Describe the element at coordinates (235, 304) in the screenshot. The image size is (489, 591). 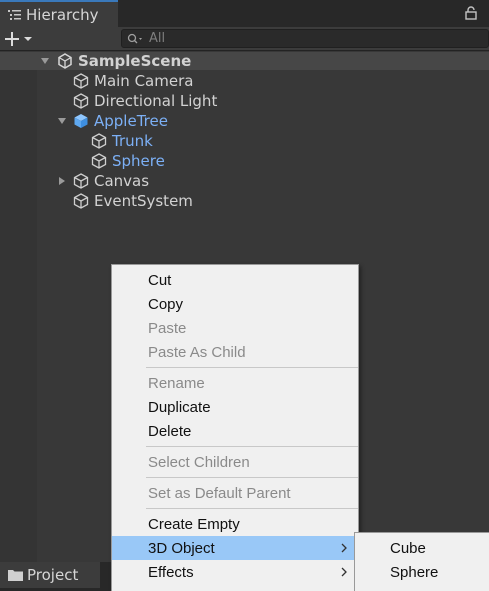
I see `menu-item-copy: Copy` at that location.